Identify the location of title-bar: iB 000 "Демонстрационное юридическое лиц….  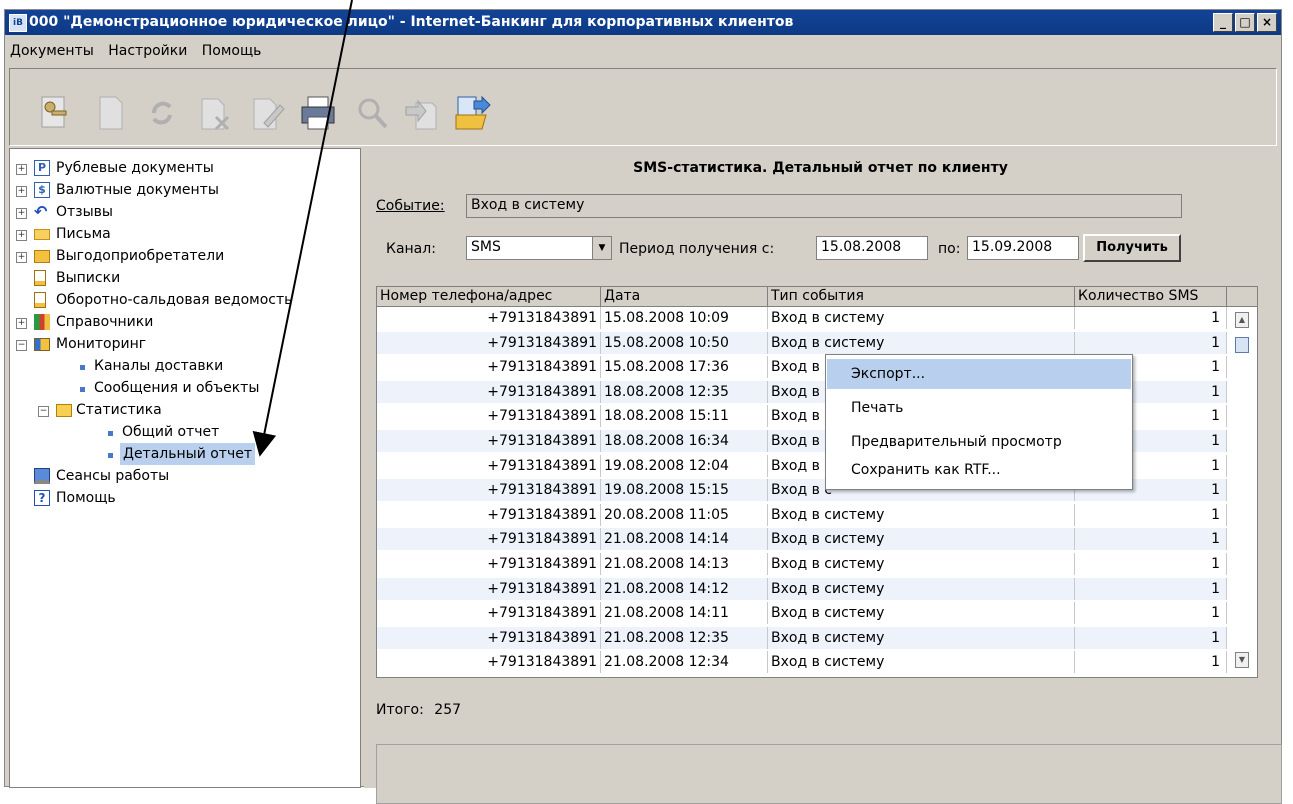
(643, 22).